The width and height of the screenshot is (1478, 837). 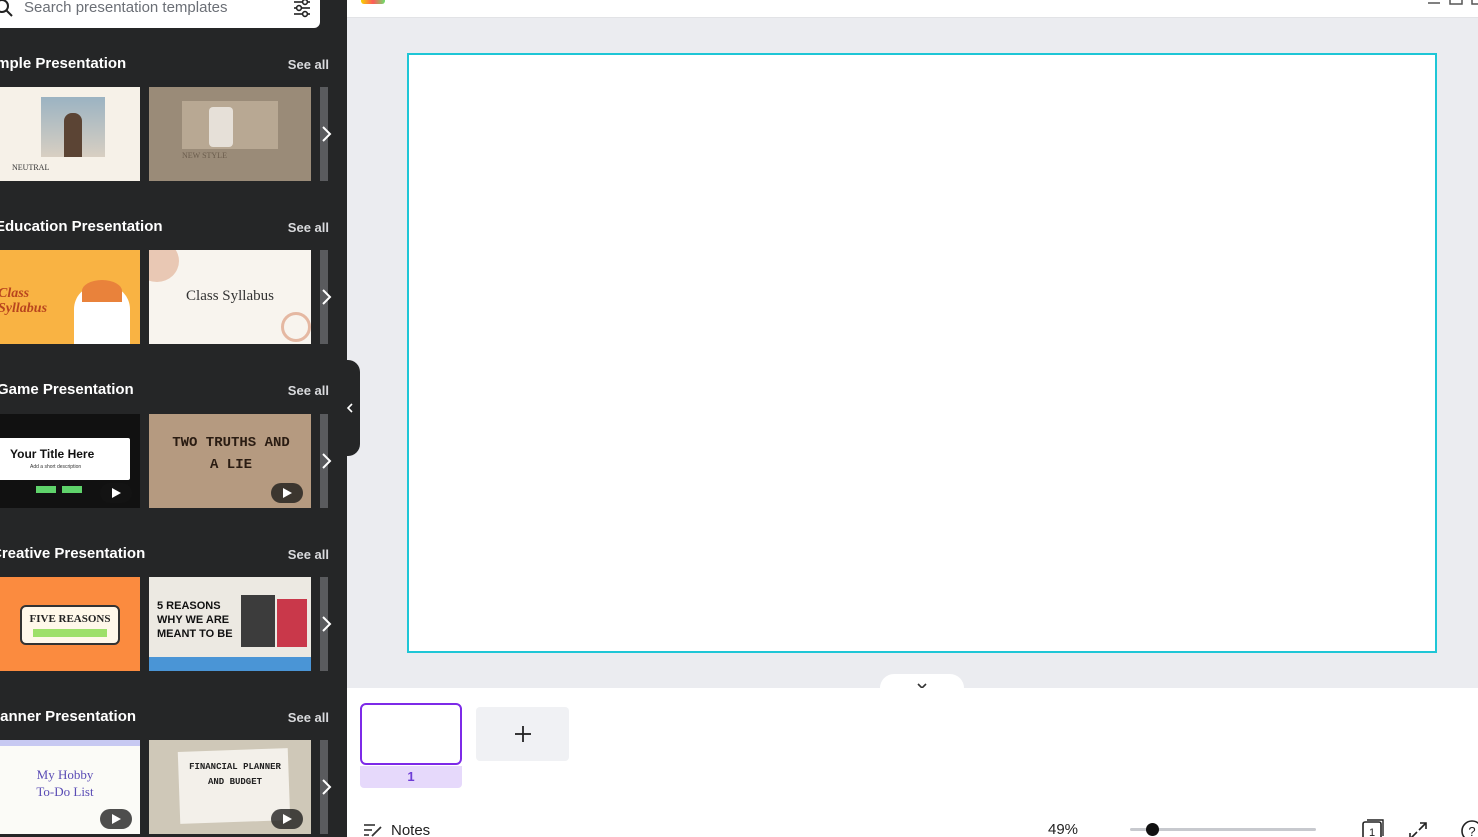 I want to click on template-thumb-5-reasons: 5 REASONS WHY WE ARE MEANT TO BE, so click(x=230, y=624).